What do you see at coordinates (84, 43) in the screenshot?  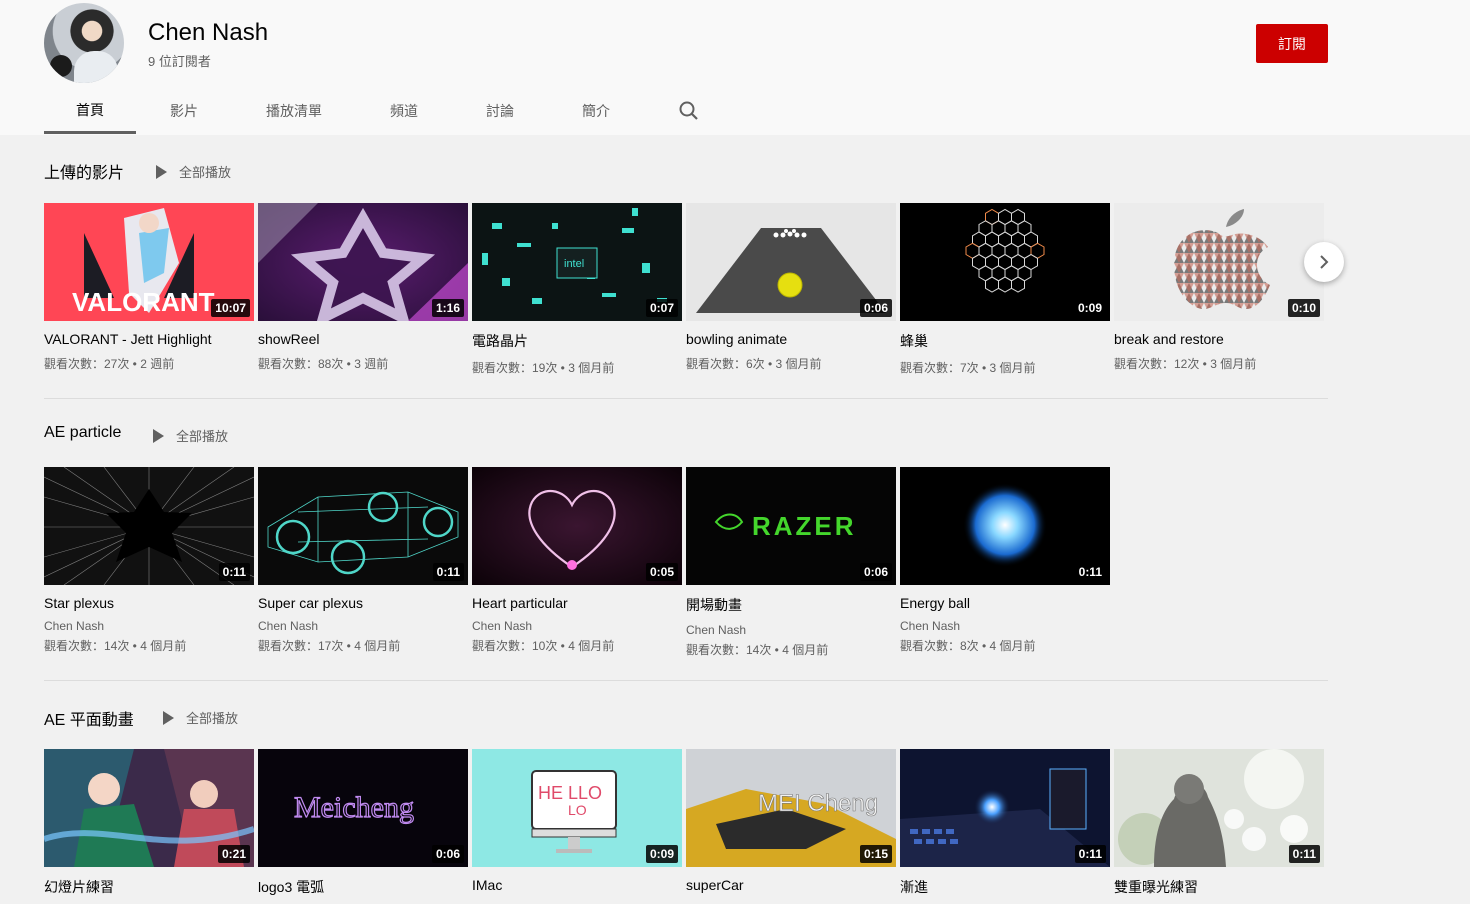 I see `avatar` at bounding box center [84, 43].